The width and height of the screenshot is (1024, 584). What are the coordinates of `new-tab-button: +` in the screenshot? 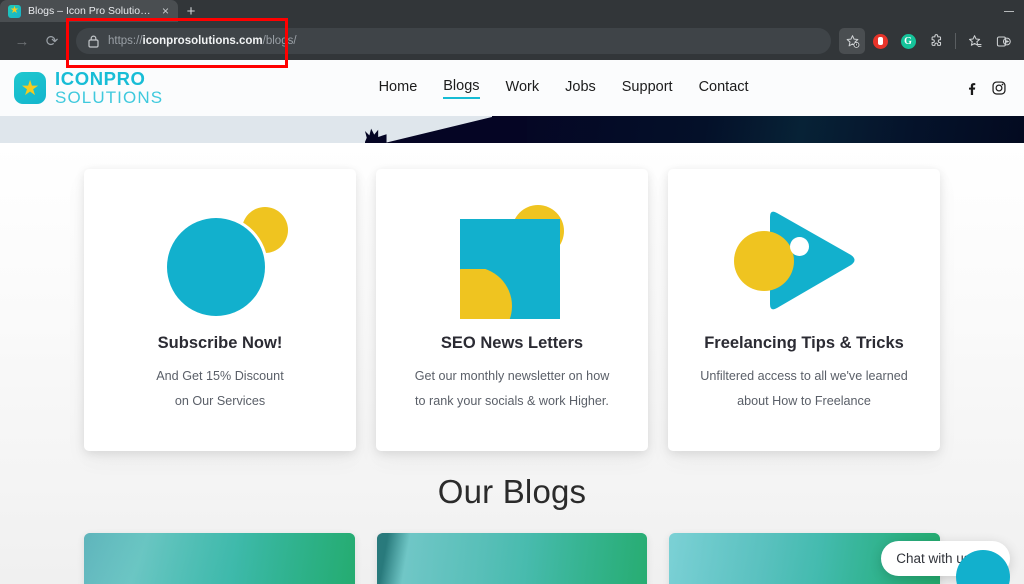 It's located at (191, 11).